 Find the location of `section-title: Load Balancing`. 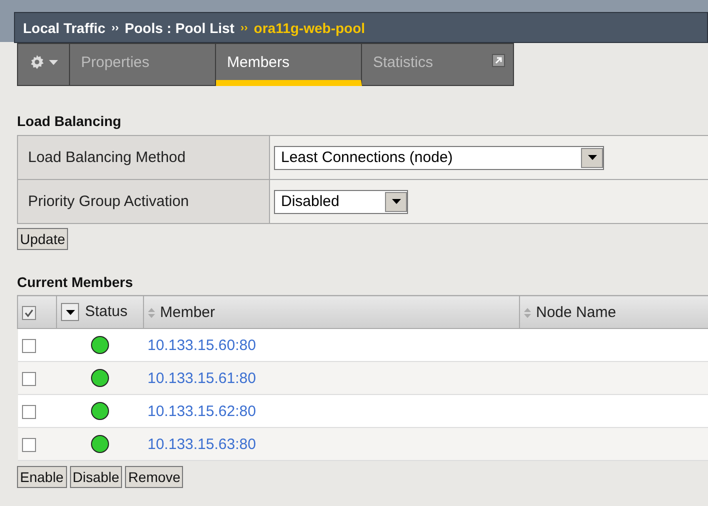

section-title: Load Balancing is located at coordinates (69, 121).